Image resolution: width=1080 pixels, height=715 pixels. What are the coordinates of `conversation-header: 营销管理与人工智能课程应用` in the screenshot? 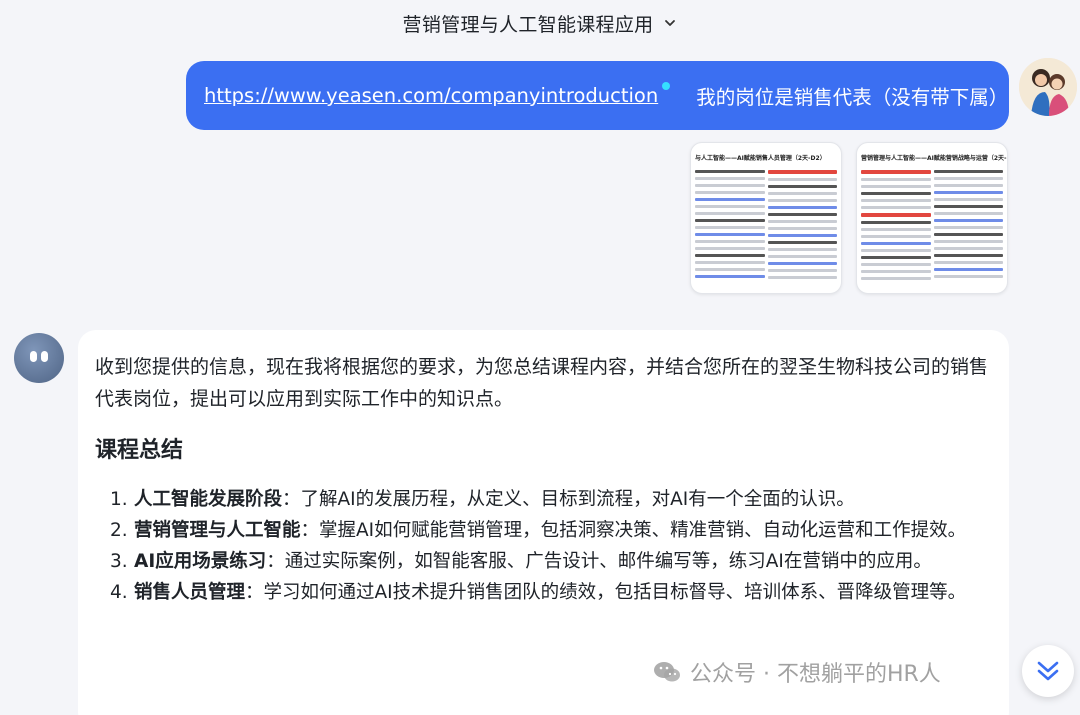 It's located at (540, 23).